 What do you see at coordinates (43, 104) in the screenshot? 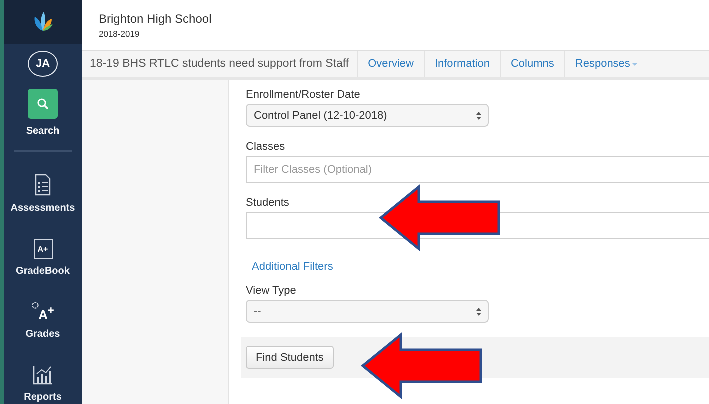
I see `search-icon` at bounding box center [43, 104].